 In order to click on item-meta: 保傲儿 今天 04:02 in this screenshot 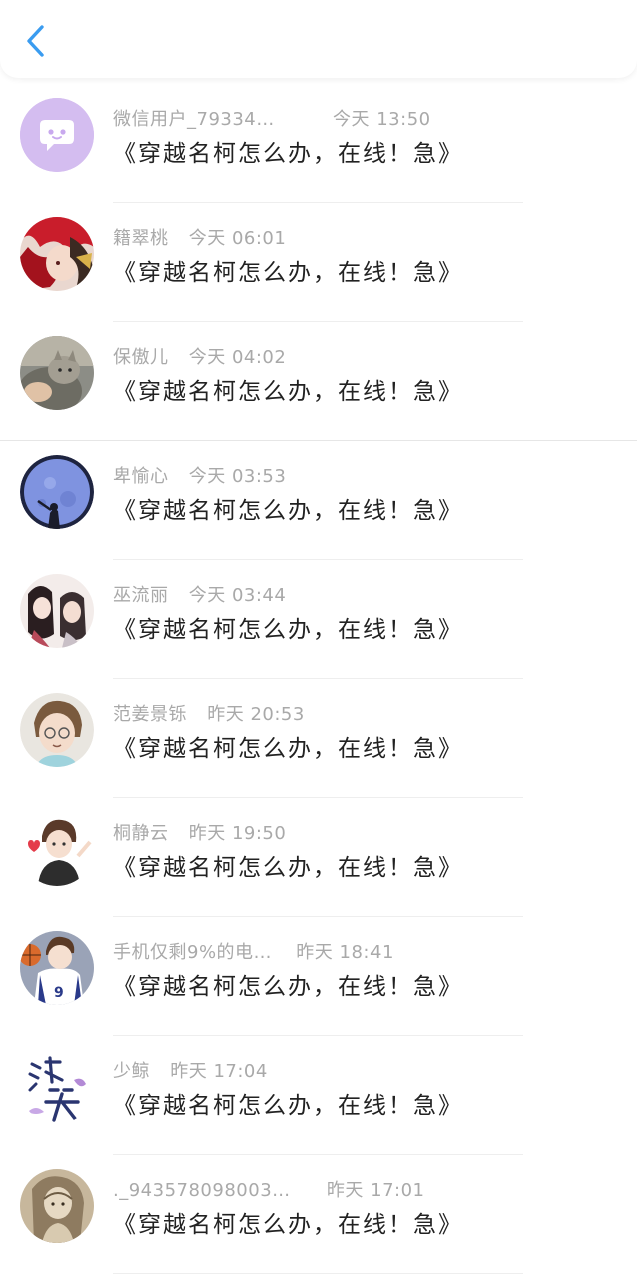, I will do `click(199, 356)`.